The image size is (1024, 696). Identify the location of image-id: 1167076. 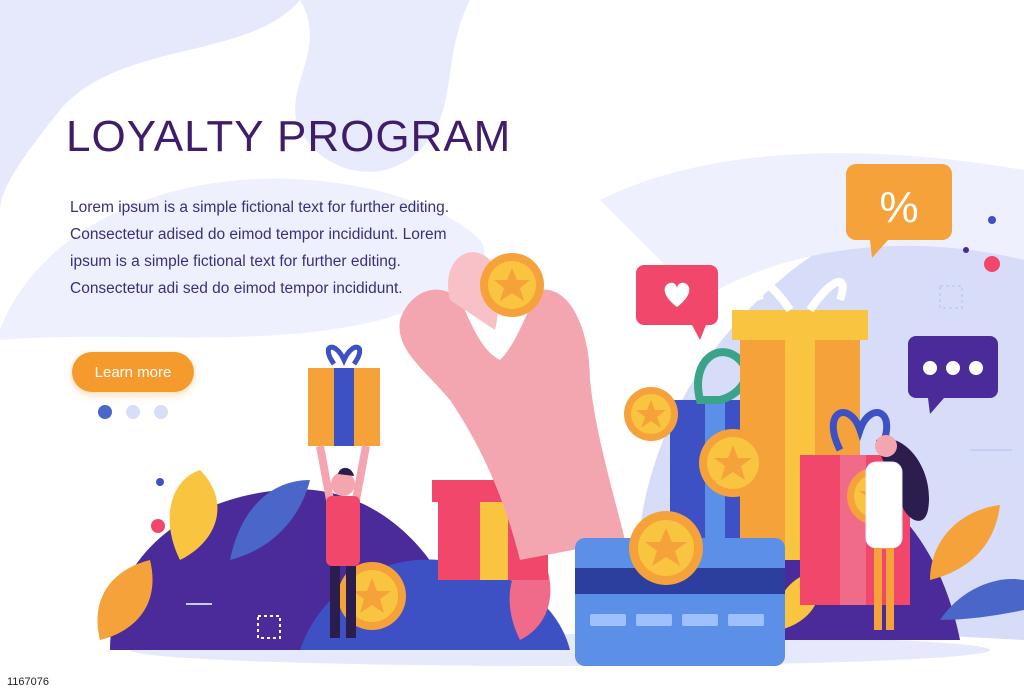
(28, 682).